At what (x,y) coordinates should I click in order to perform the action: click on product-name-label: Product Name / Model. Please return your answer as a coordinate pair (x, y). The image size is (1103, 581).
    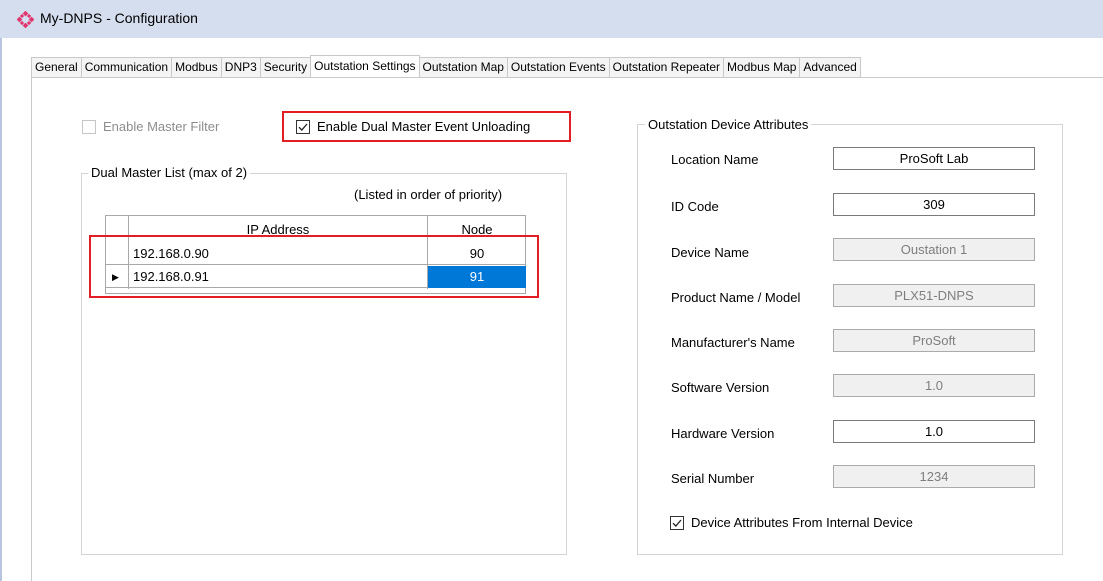
    Looking at the image, I should click on (736, 297).